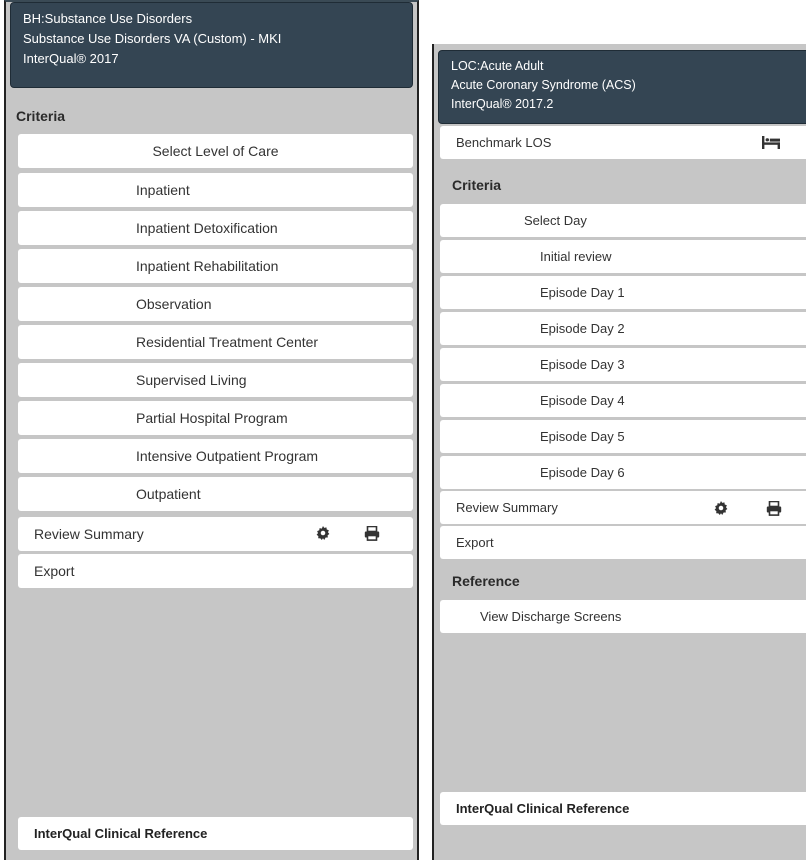 This screenshot has width=806, height=860. Describe the element at coordinates (215, 228) in the screenshot. I see `list-item: Inpatient Detoxification` at that location.